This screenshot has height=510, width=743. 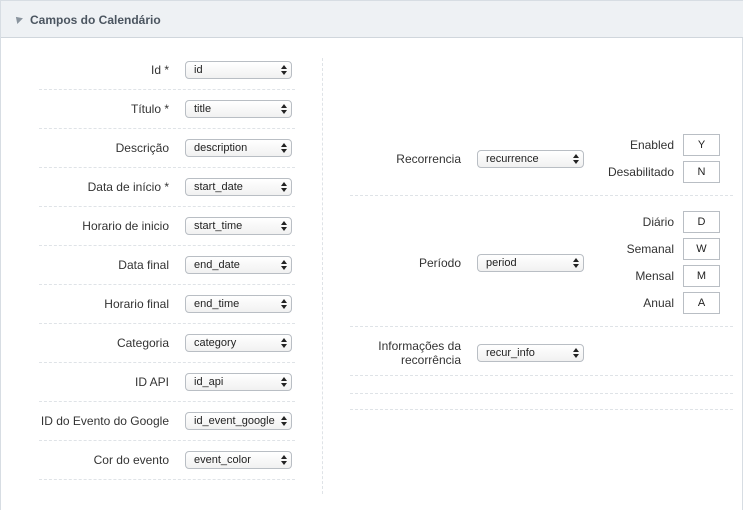 I want to click on field-row-start-date: Data de início * start_date, so click(x=167, y=187).